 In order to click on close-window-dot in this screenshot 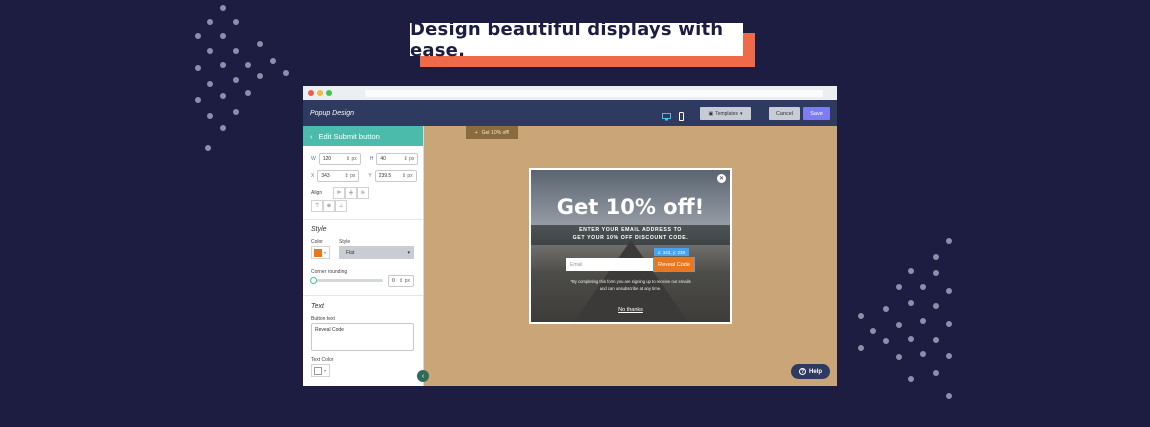, I will do `click(311, 93)`.